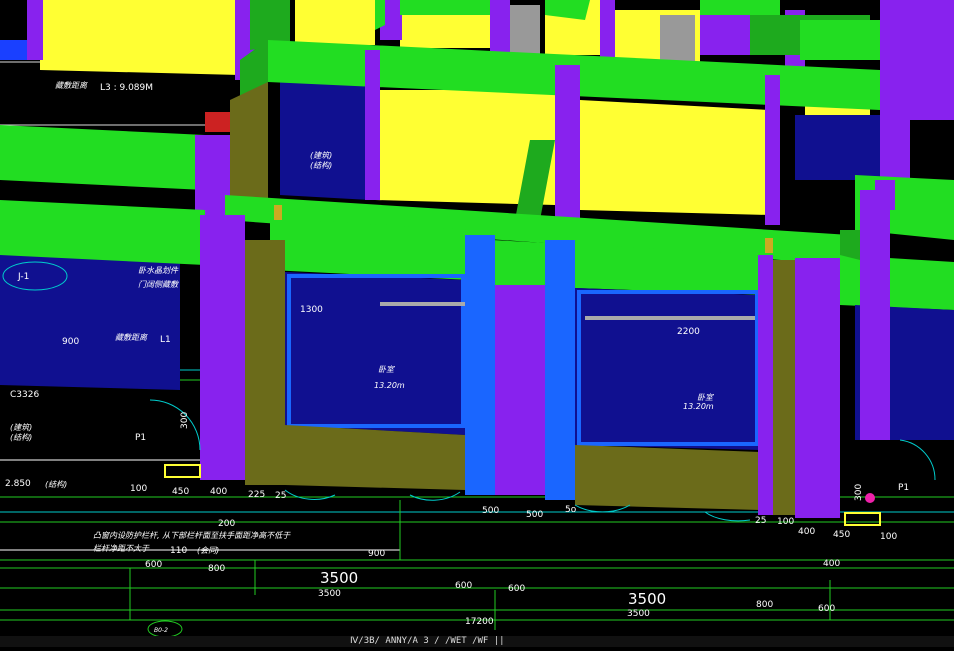 The width and height of the screenshot is (954, 651). Describe the element at coordinates (479, 622) in the screenshot. I see `dimension-total: 17200` at that location.